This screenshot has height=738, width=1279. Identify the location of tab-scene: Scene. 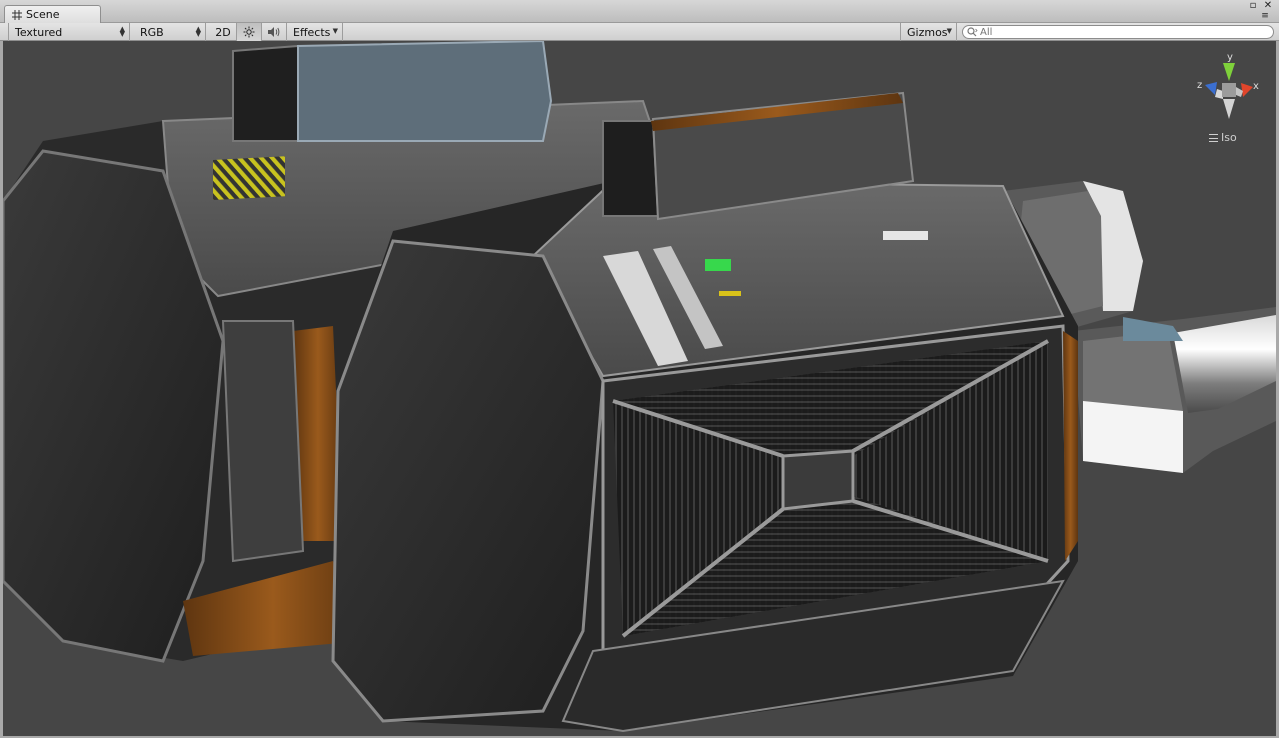
(52, 14).